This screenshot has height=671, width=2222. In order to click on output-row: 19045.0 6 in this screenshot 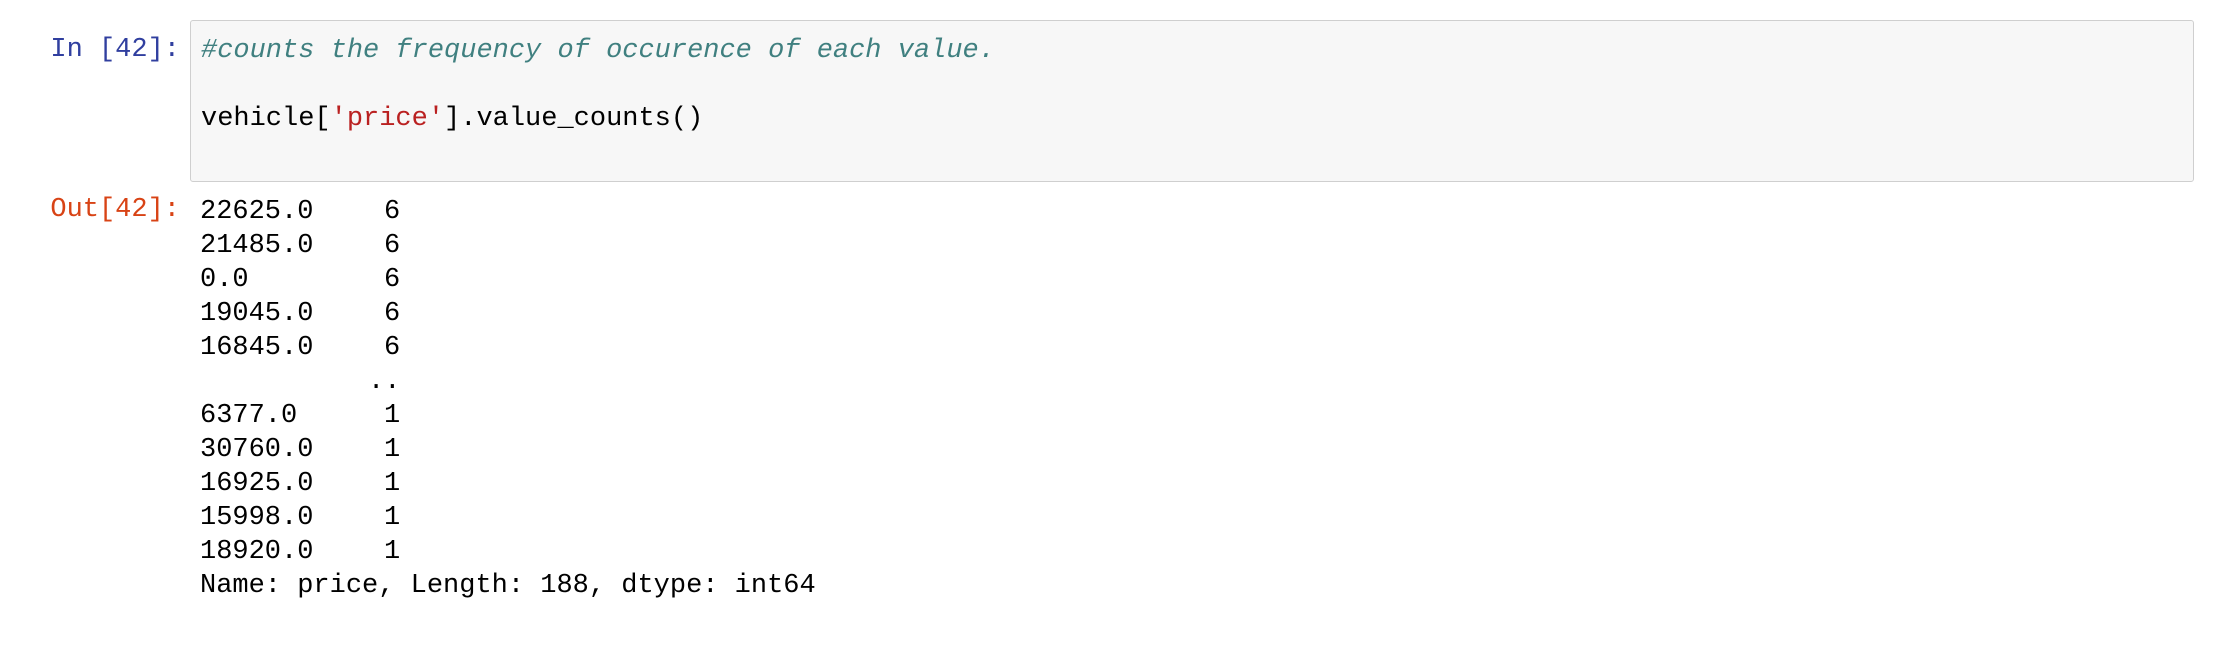, I will do `click(950, 314)`.